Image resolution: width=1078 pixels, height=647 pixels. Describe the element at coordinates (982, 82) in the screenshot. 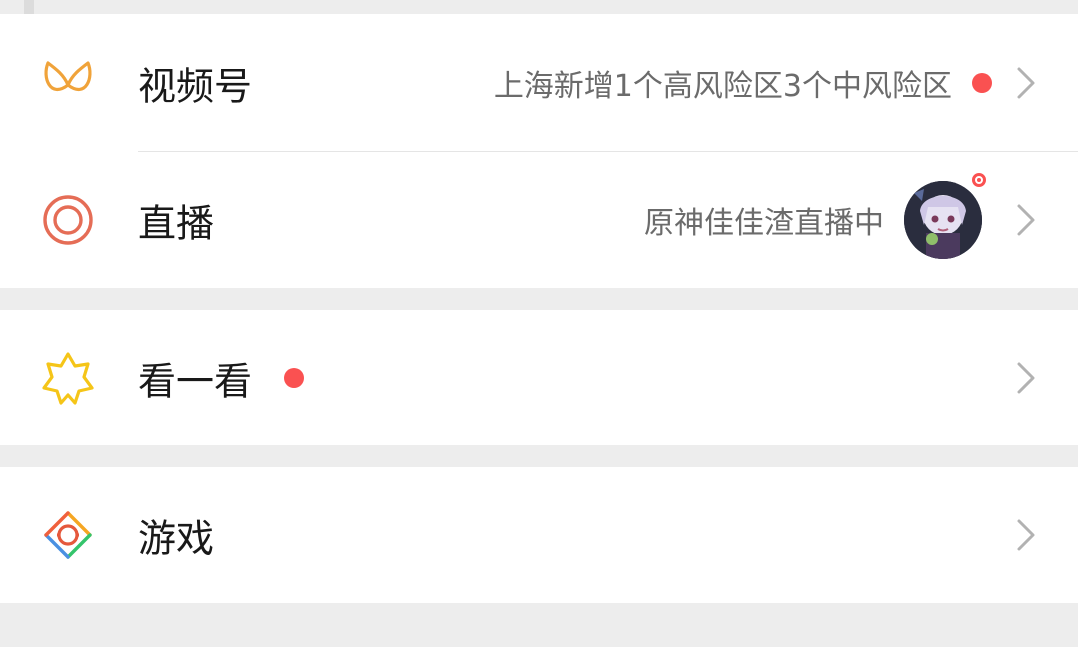

I see `channels-unread-dot` at that location.